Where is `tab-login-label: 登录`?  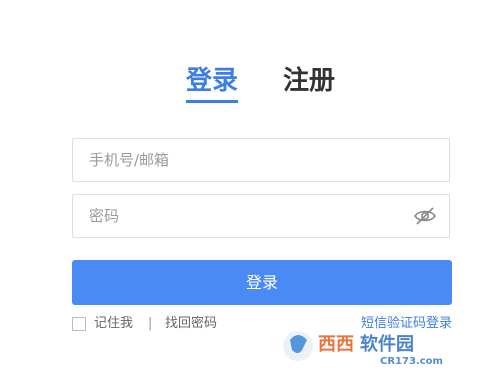
tab-login-label: 登录 is located at coordinates (212, 81).